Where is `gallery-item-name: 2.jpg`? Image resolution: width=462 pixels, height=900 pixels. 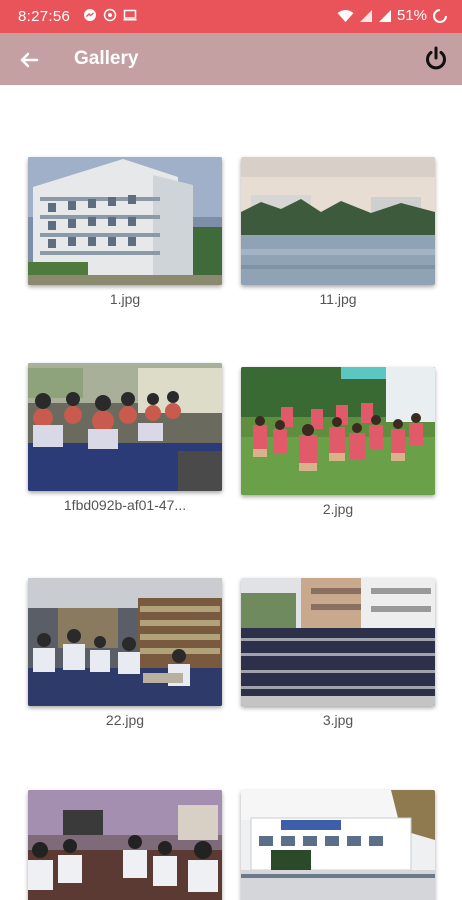
gallery-item-name: 2.jpg is located at coordinates (338, 509).